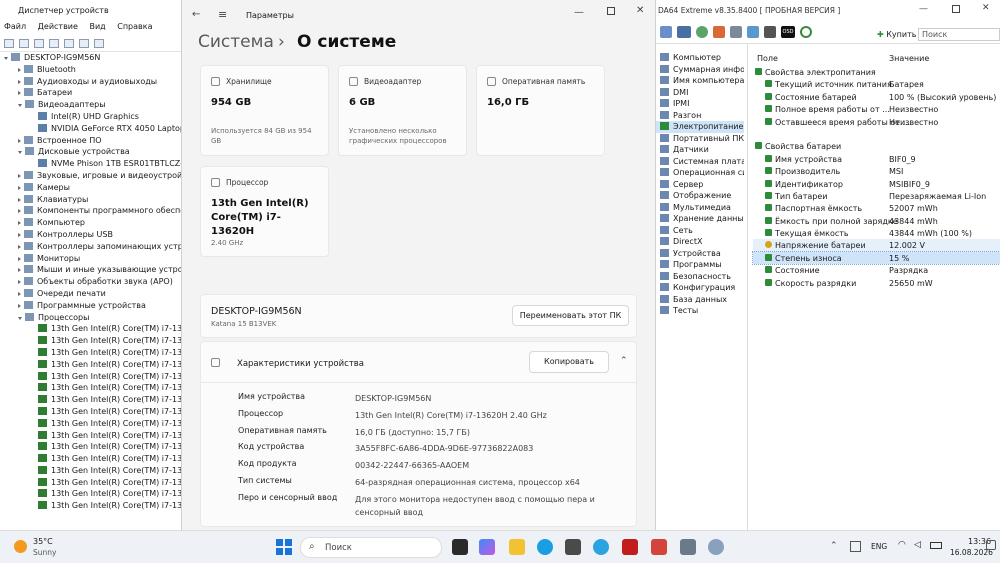  Describe the element at coordinates (876, 146) in the screenshot. I see `property-group: Свойства батареи` at that location.